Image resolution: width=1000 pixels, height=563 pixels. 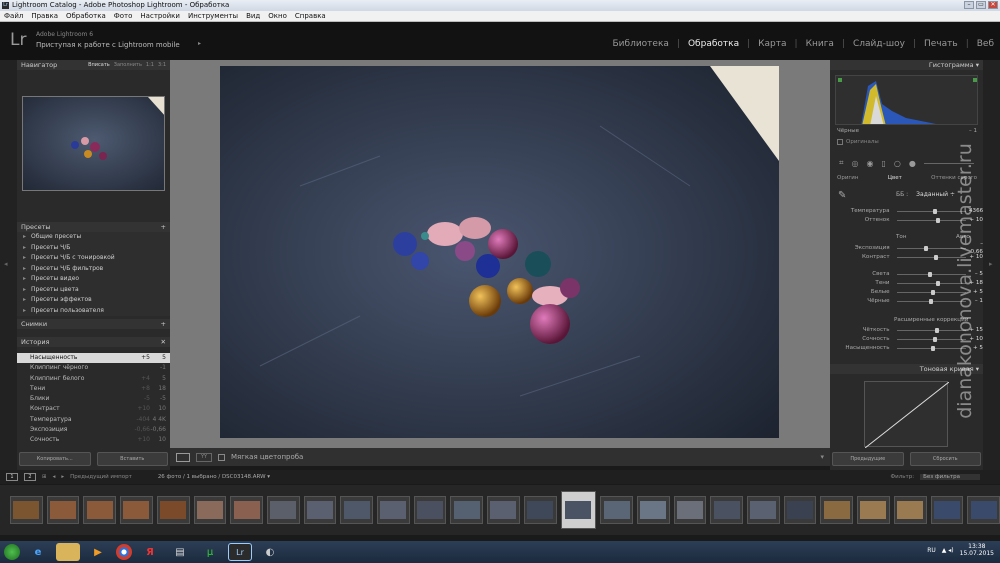 I want to click on menu-edit: Правка, so click(x=44, y=16).